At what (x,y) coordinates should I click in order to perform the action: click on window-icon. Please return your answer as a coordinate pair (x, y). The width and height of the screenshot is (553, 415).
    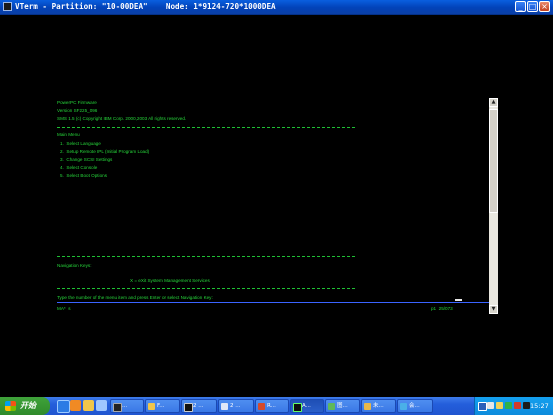
    Looking at the image, I should click on (224, 406).